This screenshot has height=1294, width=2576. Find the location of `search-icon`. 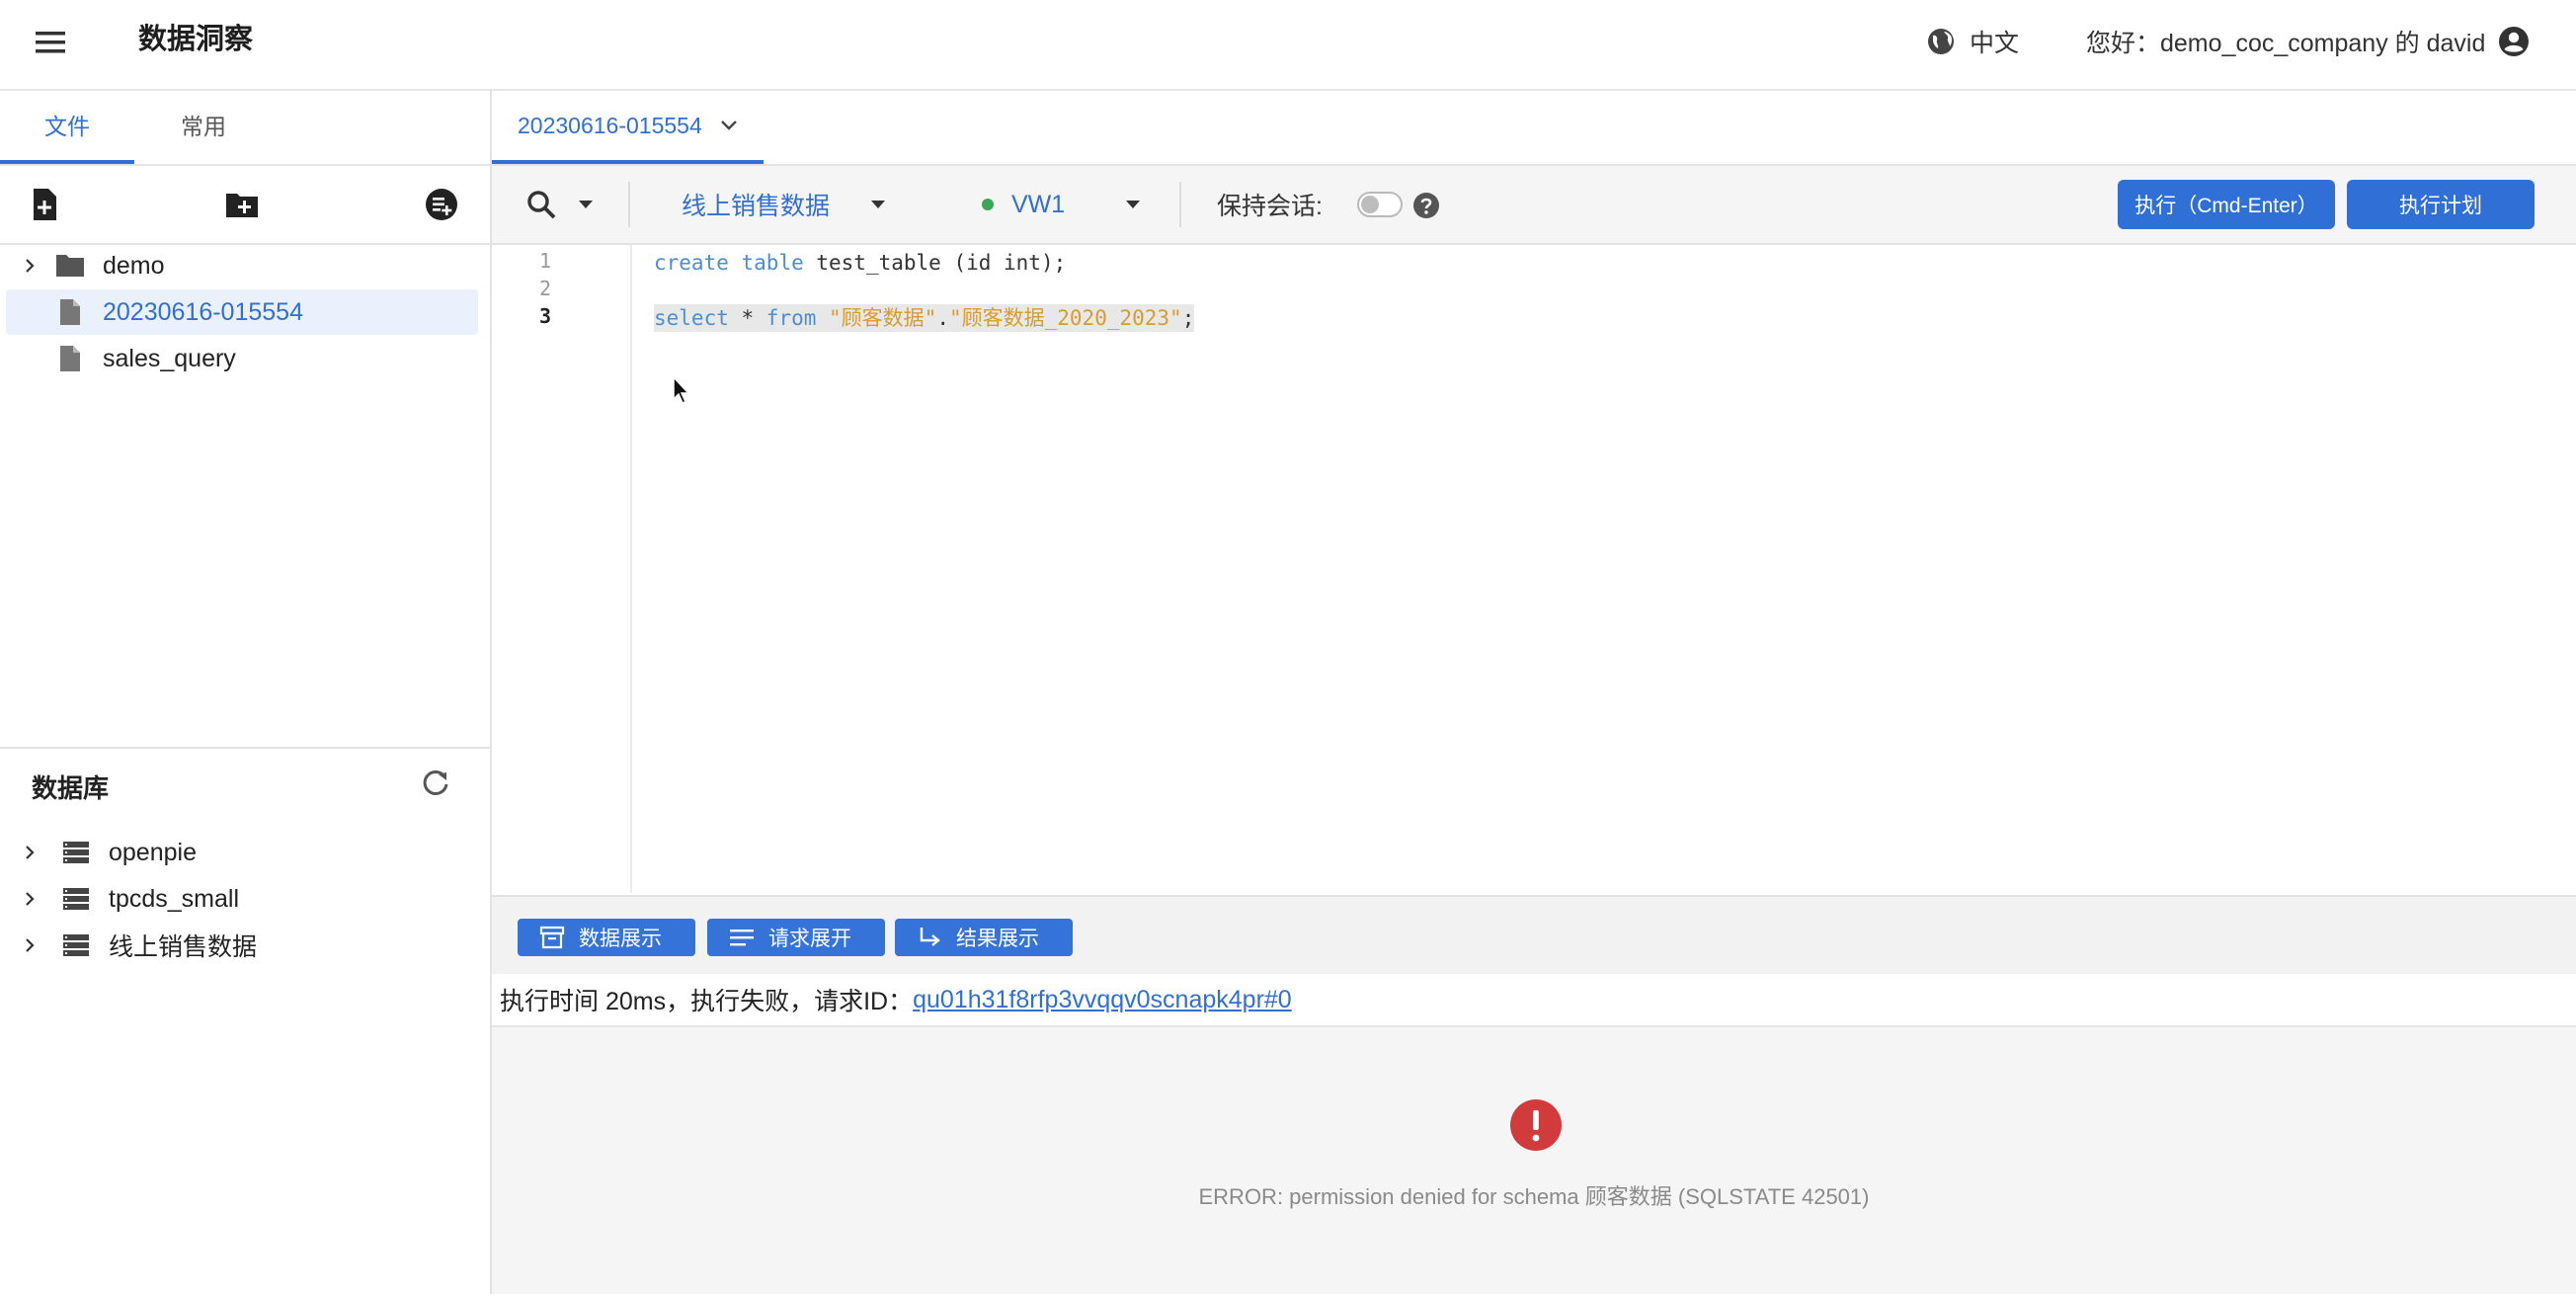

search-icon is located at coordinates (541, 204).